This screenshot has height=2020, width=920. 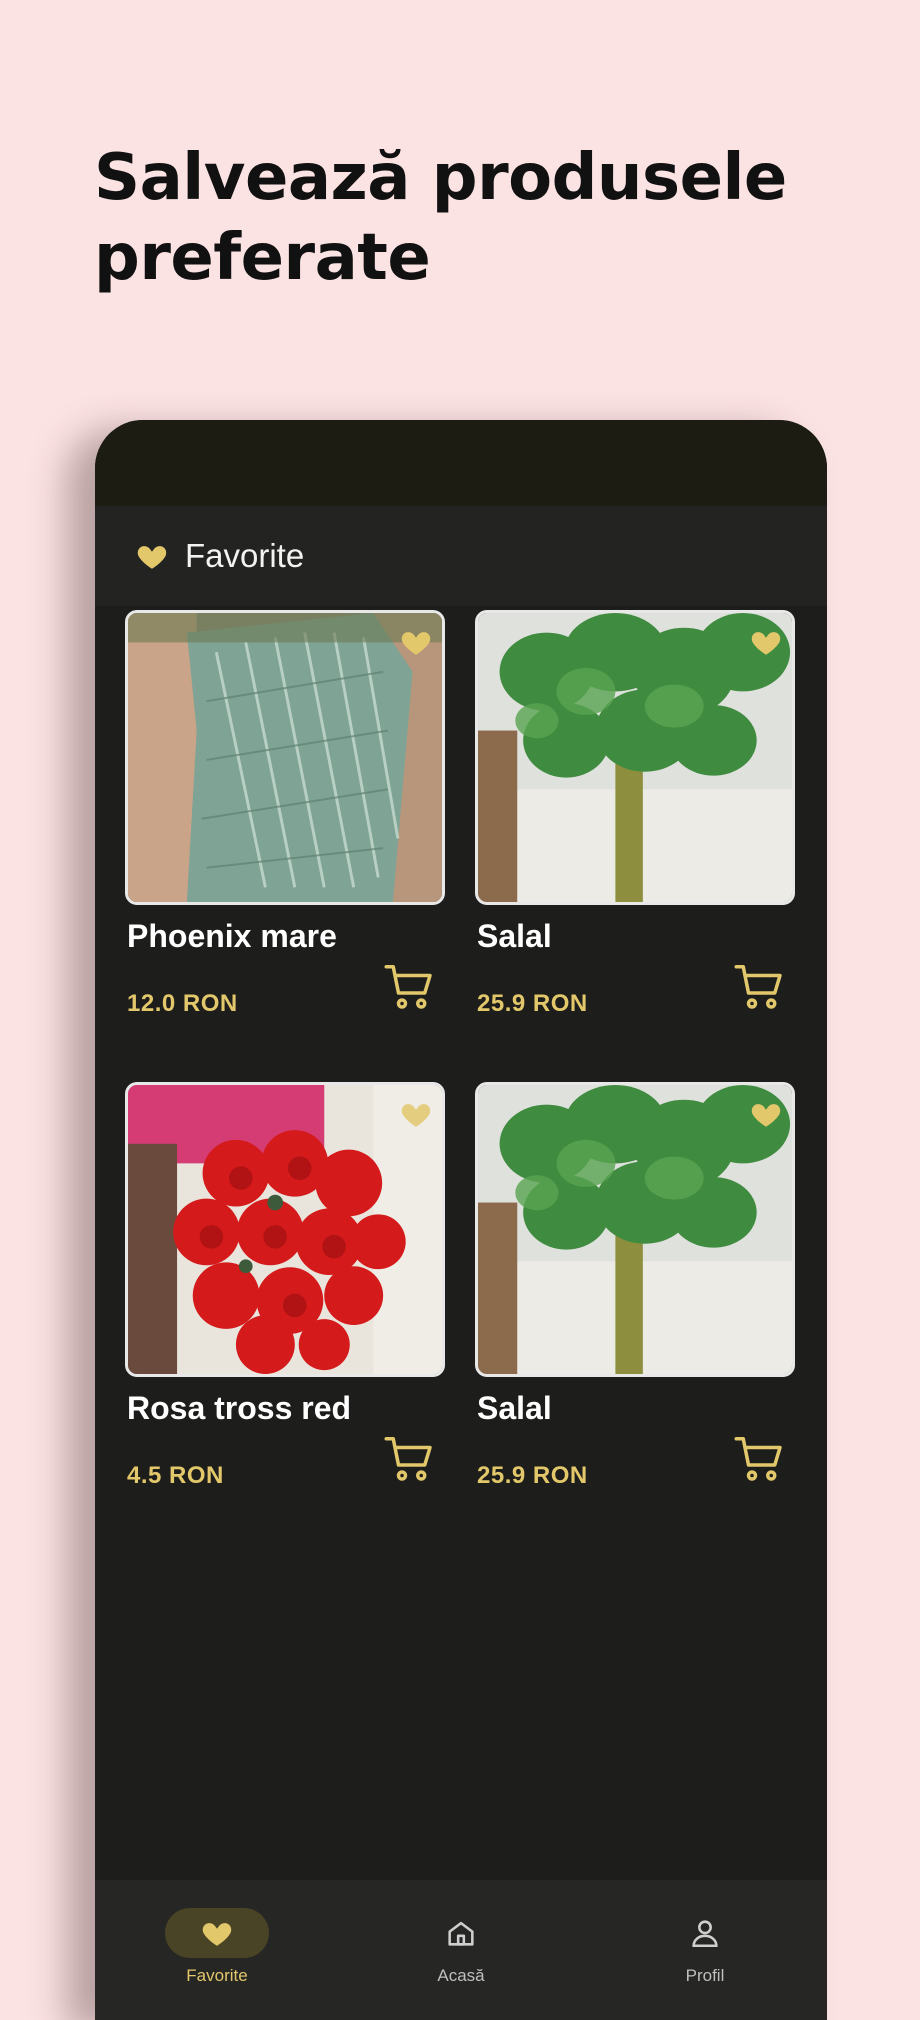 I want to click on product-name: Phoenix mare, so click(x=232, y=936).